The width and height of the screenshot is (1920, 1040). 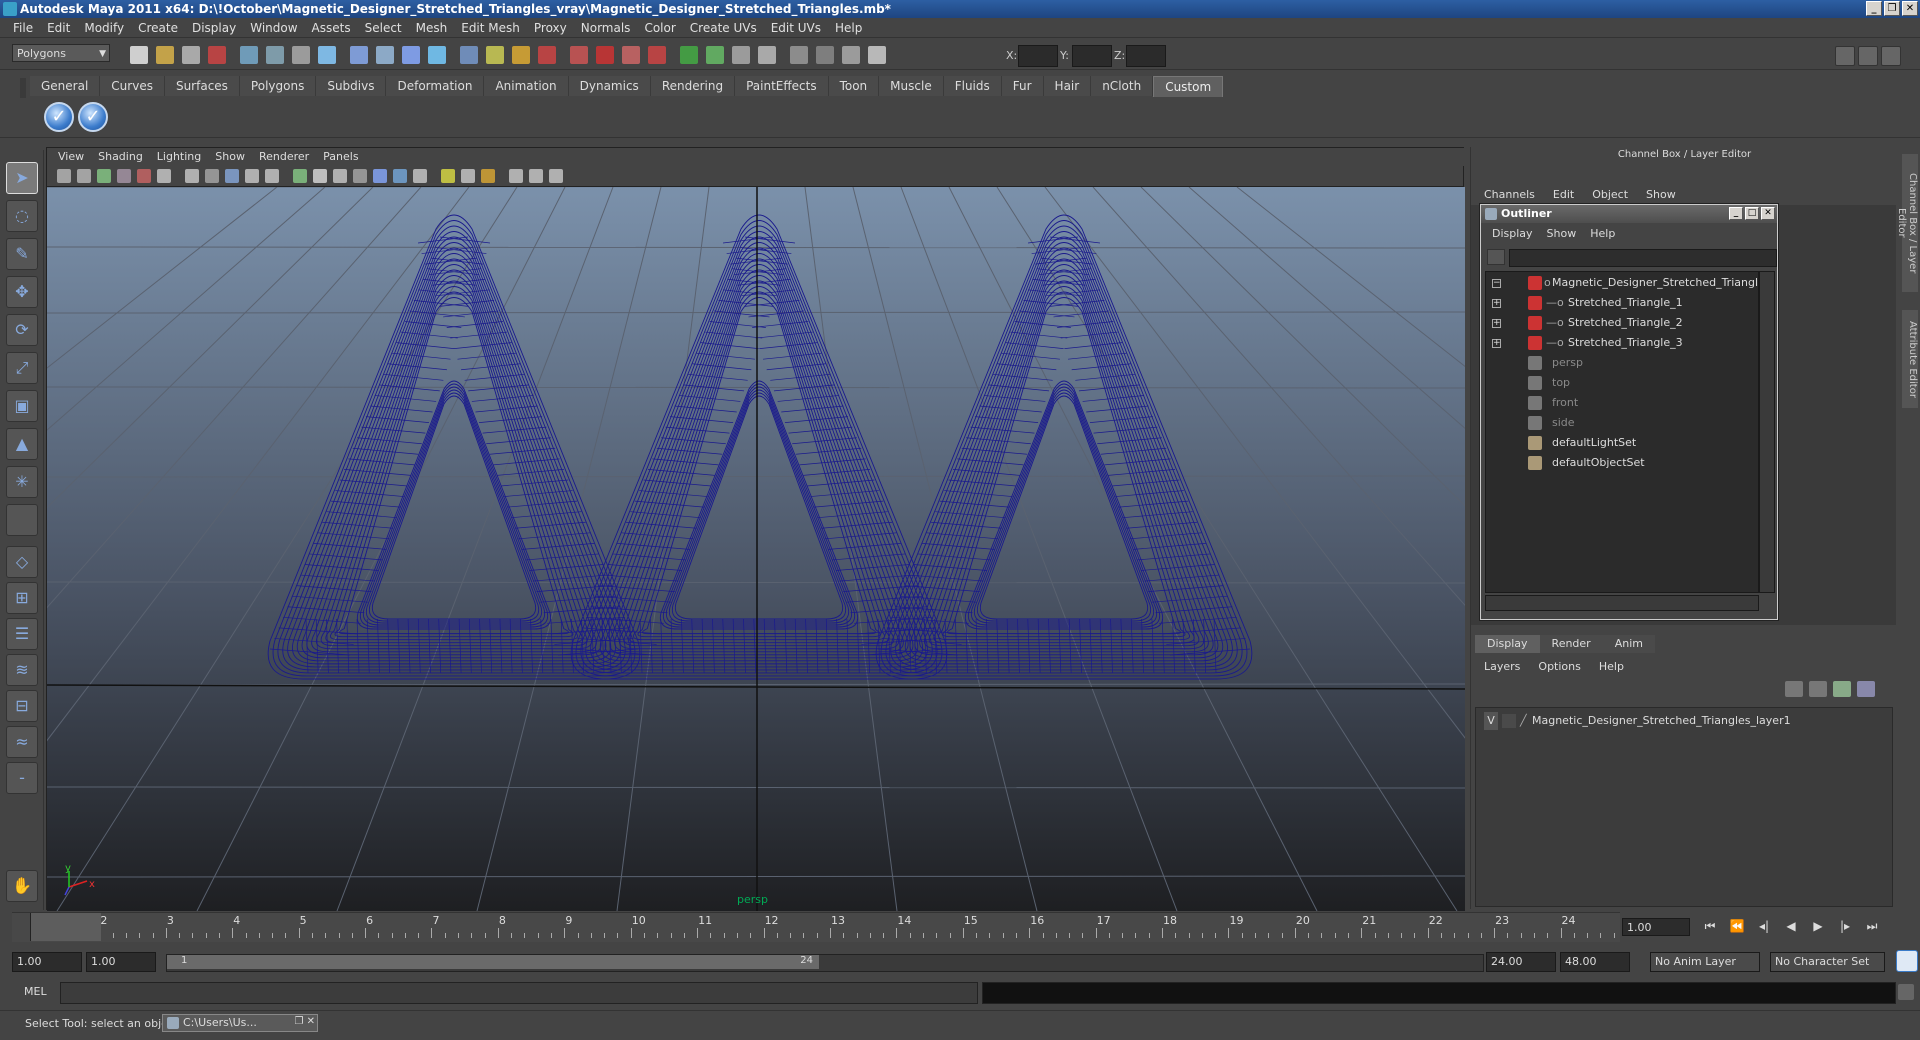 What do you see at coordinates (22, 520) in the screenshot?
I see `last-tool-used-icon` at bounding box center [22, 520].